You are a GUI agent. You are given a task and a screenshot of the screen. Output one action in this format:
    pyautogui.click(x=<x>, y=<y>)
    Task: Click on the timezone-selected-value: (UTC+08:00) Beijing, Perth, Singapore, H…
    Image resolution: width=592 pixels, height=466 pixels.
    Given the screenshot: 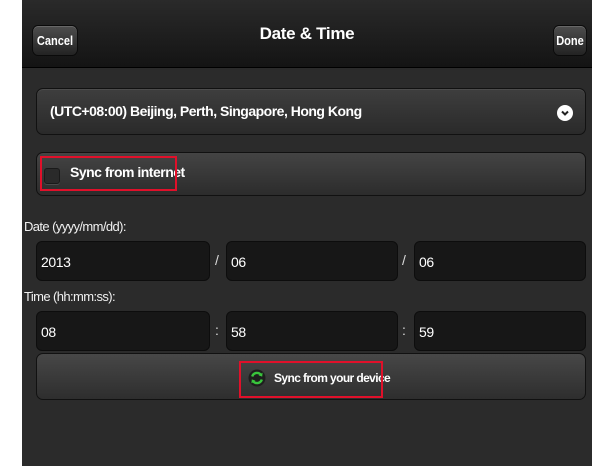 What is the action you would take?
    pyautogui.click(x=206, y=111)
    